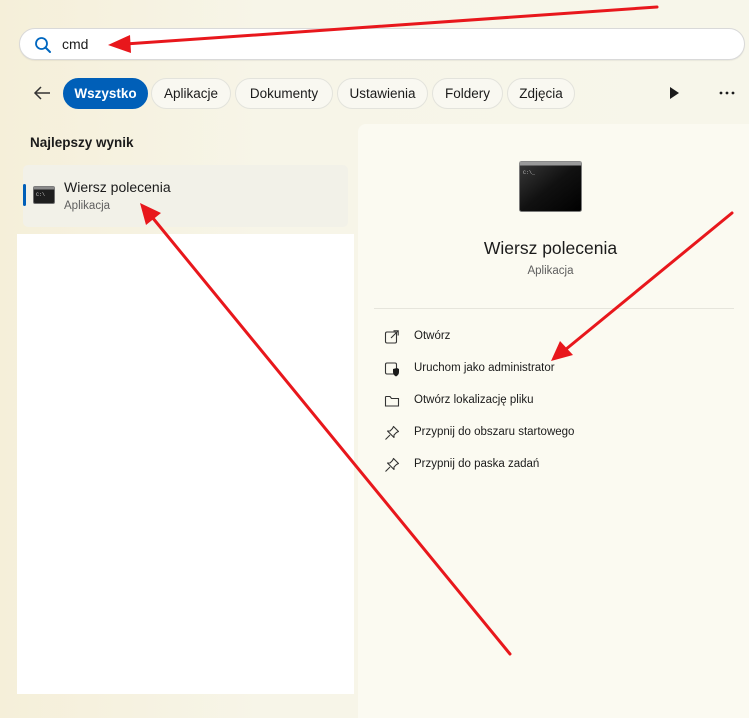 The width and height of the screenshot is (749, 718). What do you see at coordinates (550, 271) in the screenshot?
I see `app-type: Aplikacja` at bounding box center [550, 271].